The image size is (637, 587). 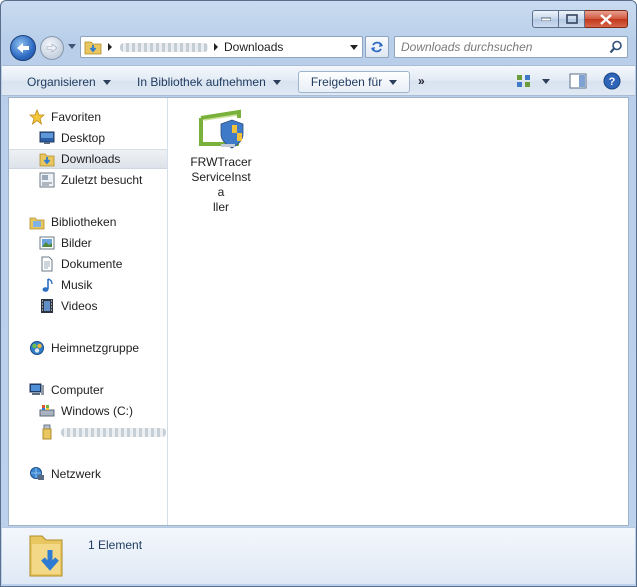 What do you see at coordinates (37, 390) in the screenshot?
I see `computer-icon` at bounding box center [37, 390].